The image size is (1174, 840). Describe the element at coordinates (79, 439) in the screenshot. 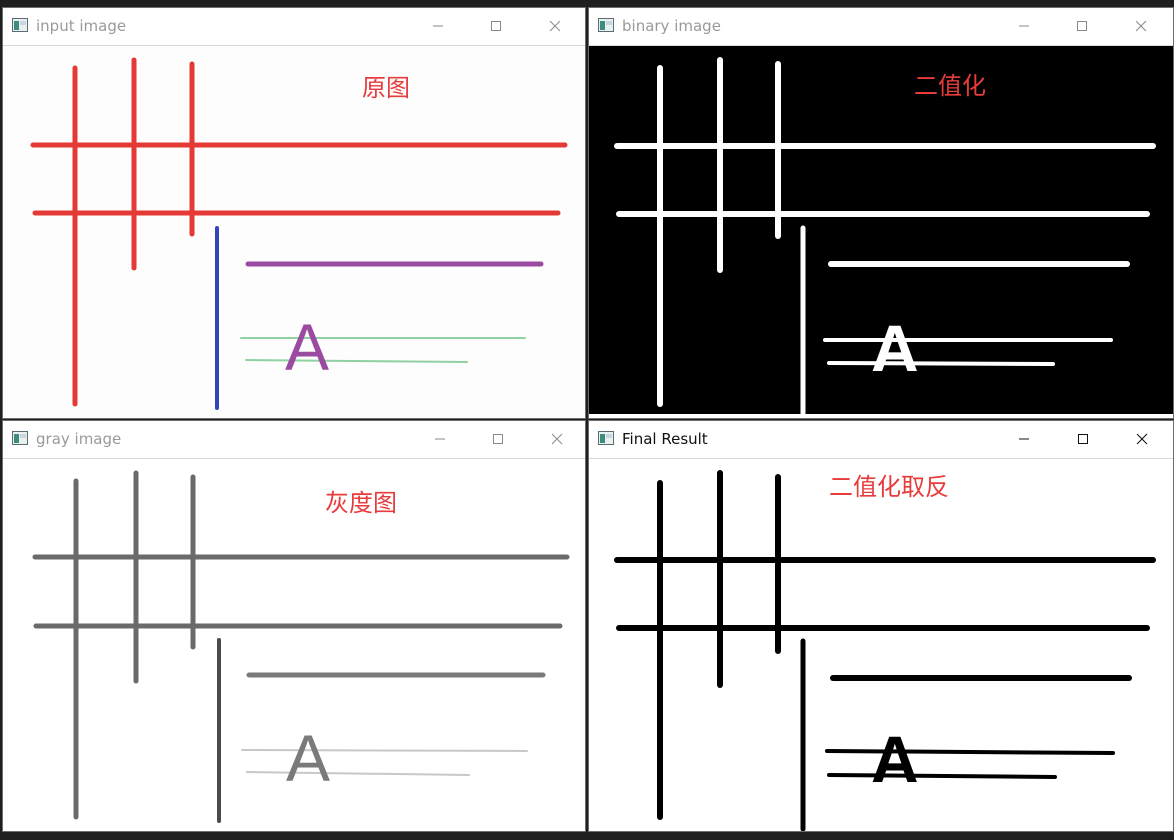

I see `window-title: gray image` at that location.